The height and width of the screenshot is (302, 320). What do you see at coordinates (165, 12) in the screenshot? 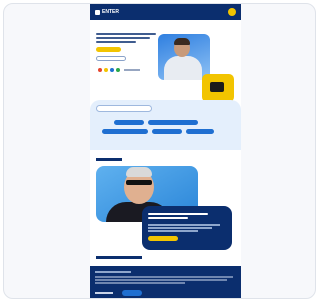
I see `site-header: ENTER` at bounding box center [165, 12].